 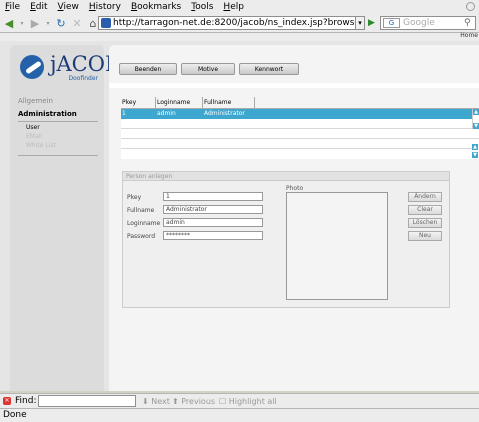 What do you see at coordinates (9, 23) in the screenshot?
I see `back-icon: ◀` at bounding box center [9, 23].